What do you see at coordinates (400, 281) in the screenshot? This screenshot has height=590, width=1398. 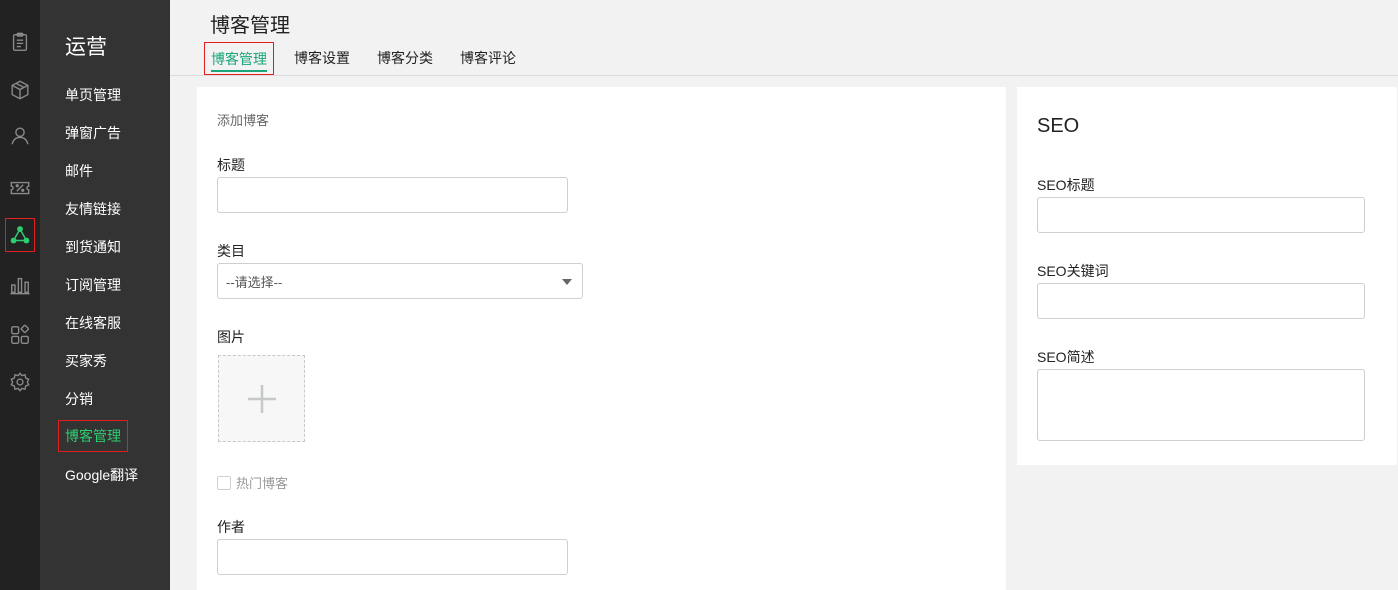 I see `category-select: --请选择--` at bounding box center [400, 281].